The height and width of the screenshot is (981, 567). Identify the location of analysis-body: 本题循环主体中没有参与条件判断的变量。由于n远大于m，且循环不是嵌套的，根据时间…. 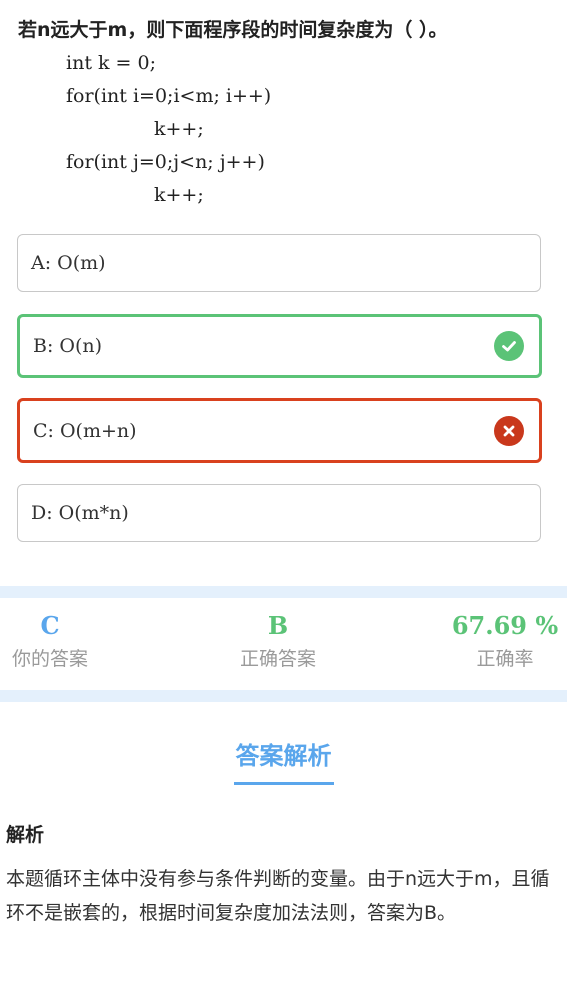
(278, 896).